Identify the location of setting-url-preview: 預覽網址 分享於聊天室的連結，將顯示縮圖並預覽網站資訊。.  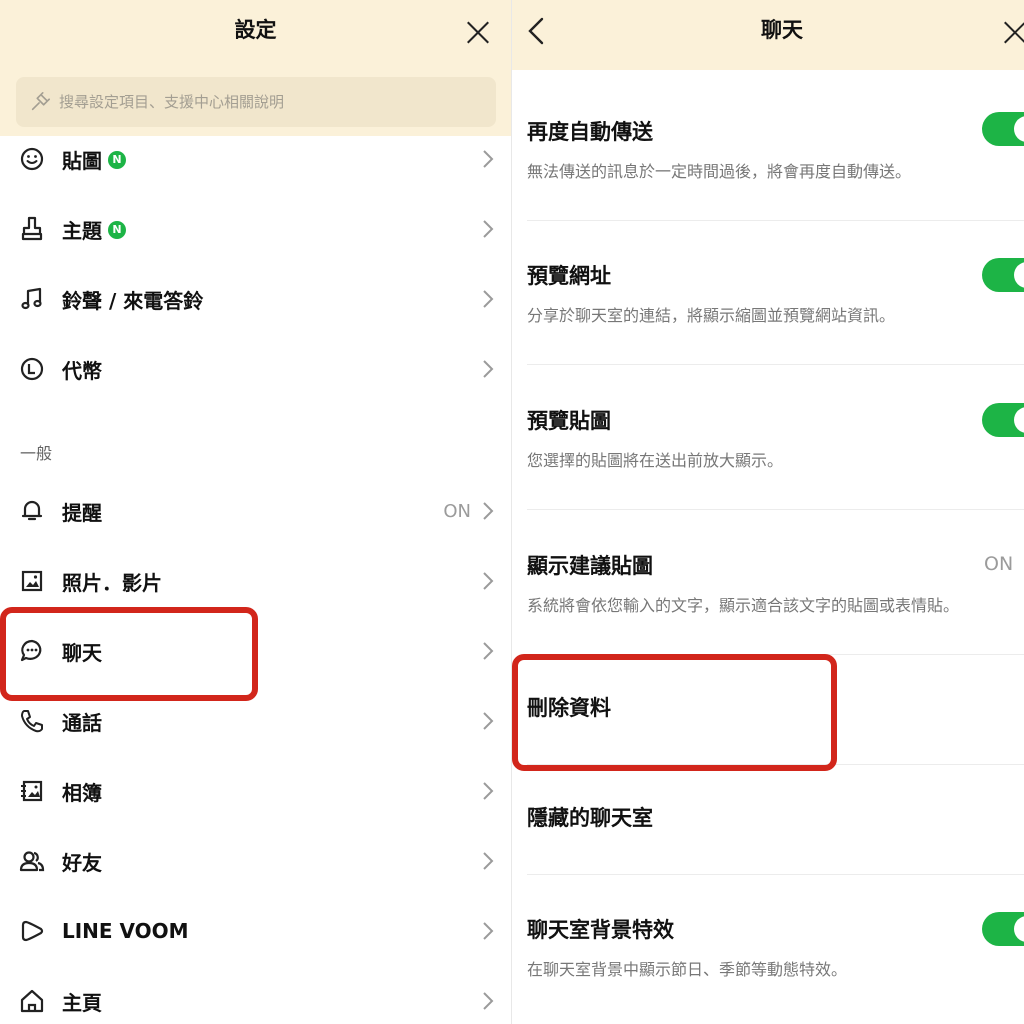
(768, 310).